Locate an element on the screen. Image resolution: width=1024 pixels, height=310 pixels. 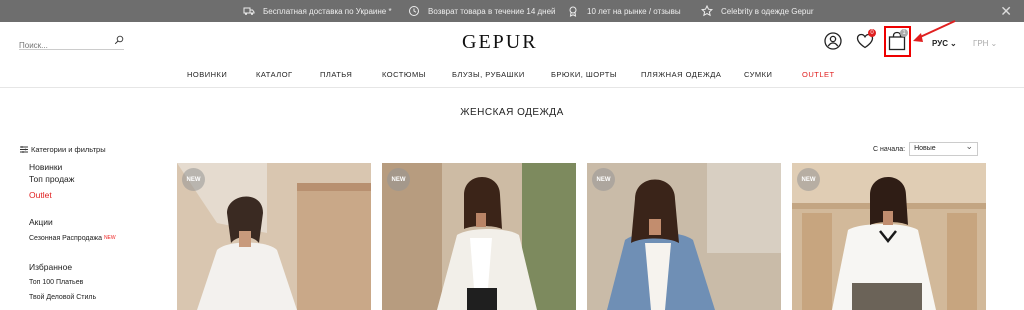
sort-control: С начала: Новые is located at coordinates (926, 148).